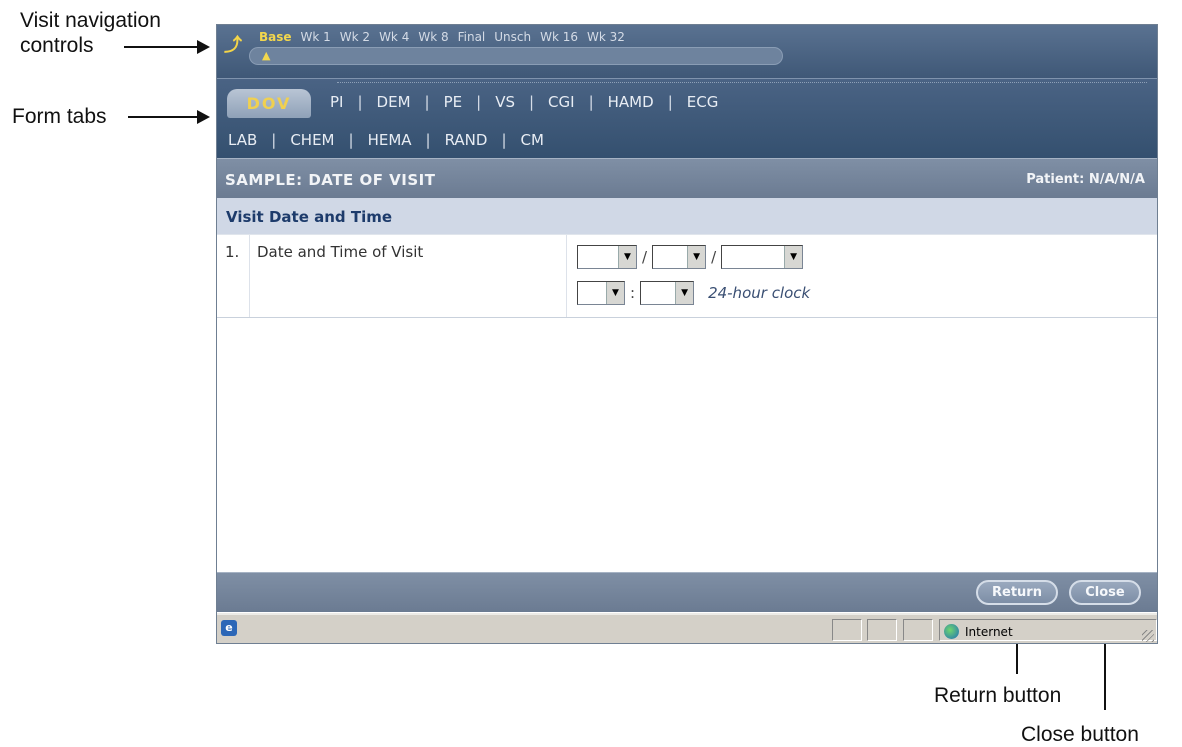 The width and height of the screenshot is (1182, 747). I want to click on browser-page-icon: e, so click(229, 628).